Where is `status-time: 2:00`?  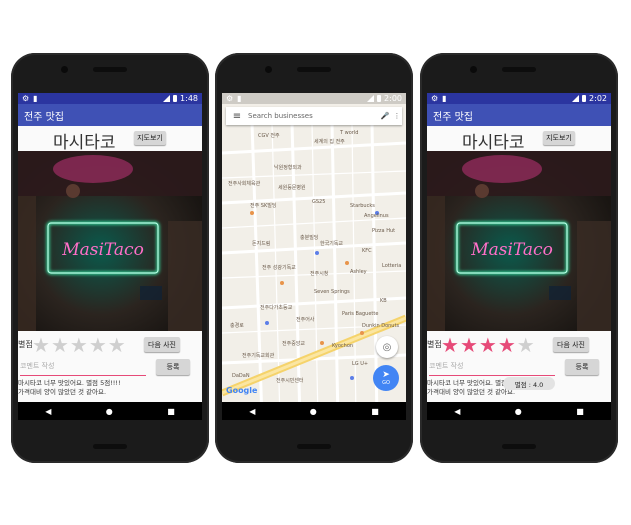
status-time: 2:00 is located at coordinates (393, 98).